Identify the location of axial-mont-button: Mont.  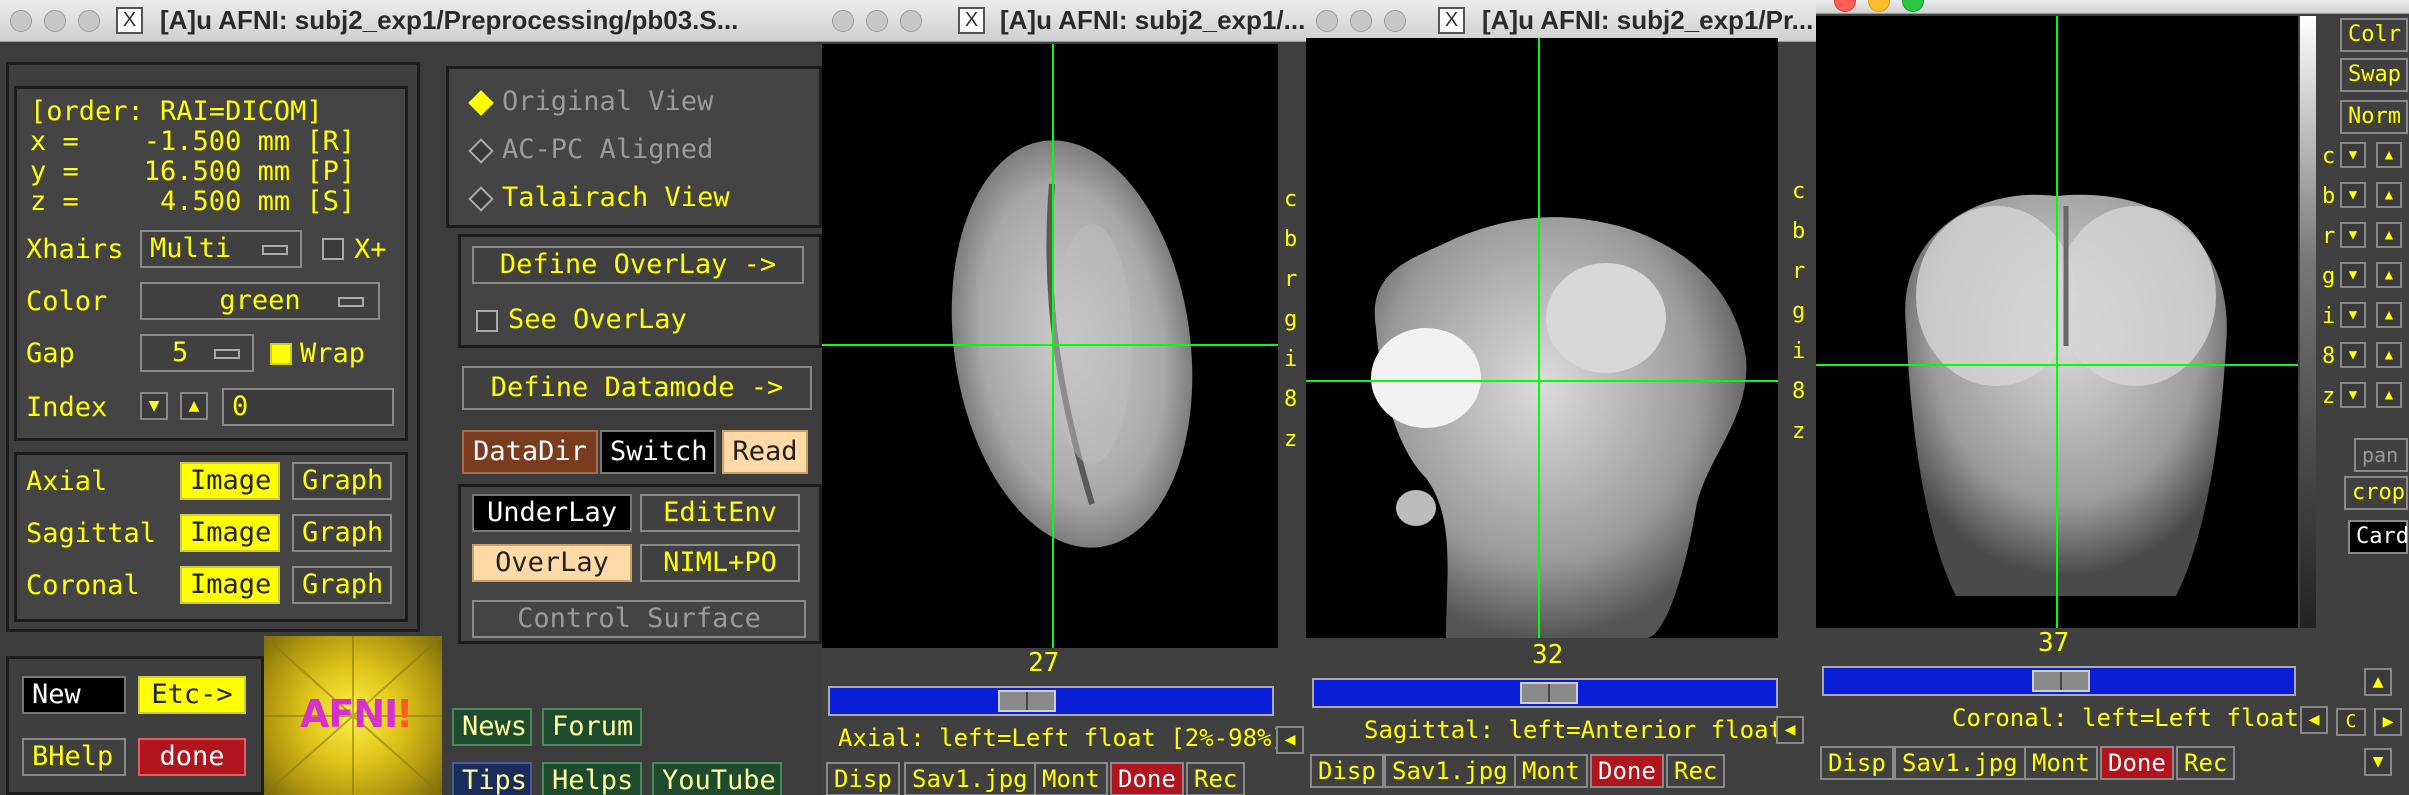
(1071, 778).